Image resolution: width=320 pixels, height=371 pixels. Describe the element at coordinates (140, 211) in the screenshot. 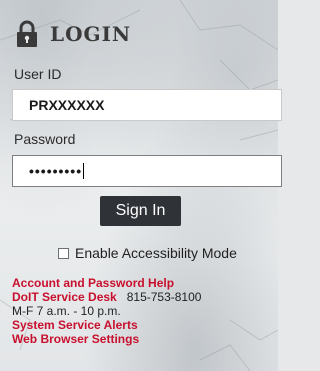

I see `sign-in-button: Sign In` at that location.